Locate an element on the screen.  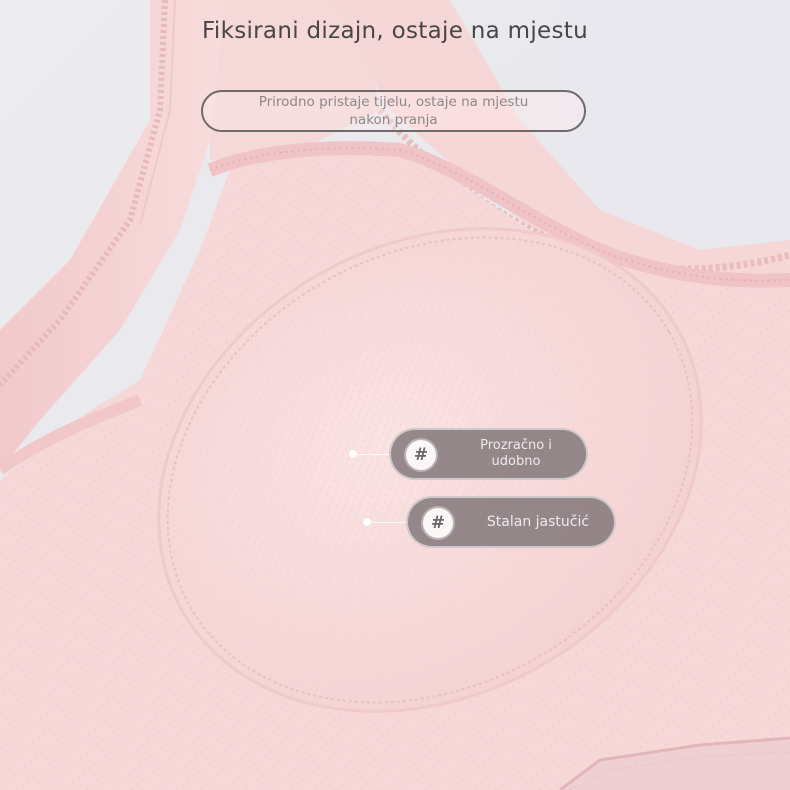
callout-2-text: Stalan jastučić is located at coordinates (538, 522).